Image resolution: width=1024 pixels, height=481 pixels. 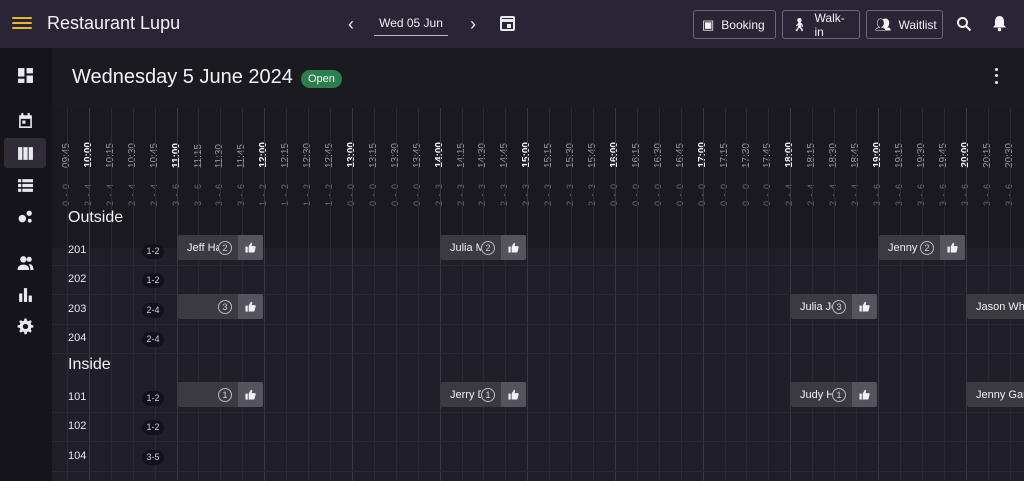 I want to click on sidebar-item-settings, so click(x=25, y=326).